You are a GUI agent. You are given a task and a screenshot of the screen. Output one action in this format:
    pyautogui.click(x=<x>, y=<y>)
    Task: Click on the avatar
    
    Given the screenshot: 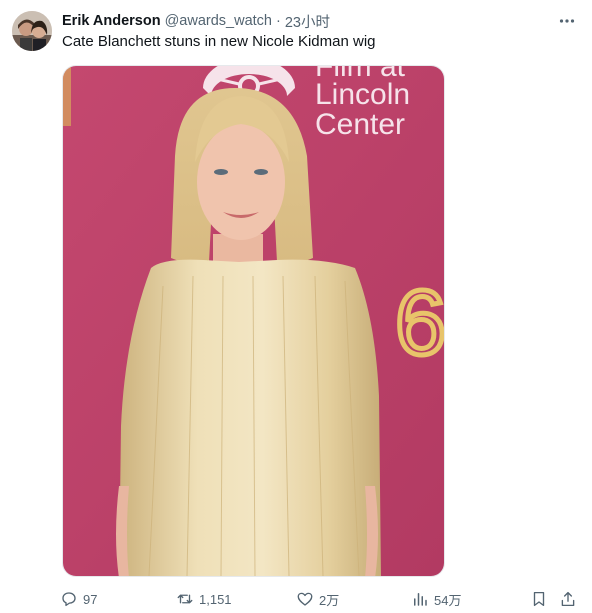 What is the action you would take?
    pyautogui.click(x=32, y=31)
    